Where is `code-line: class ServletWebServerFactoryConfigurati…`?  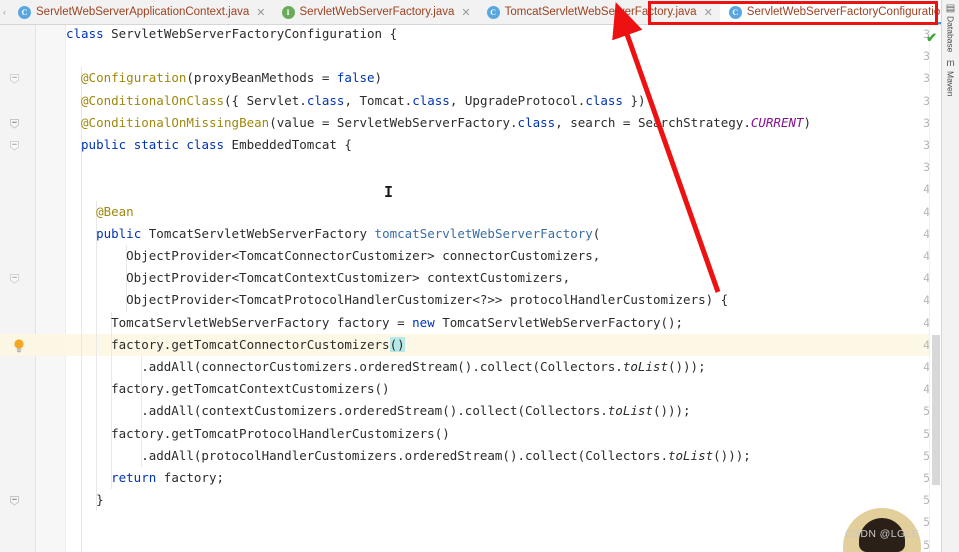
code-line: class ServletWebServerFactoryConfigurati… is located at coordinates (231, 35).